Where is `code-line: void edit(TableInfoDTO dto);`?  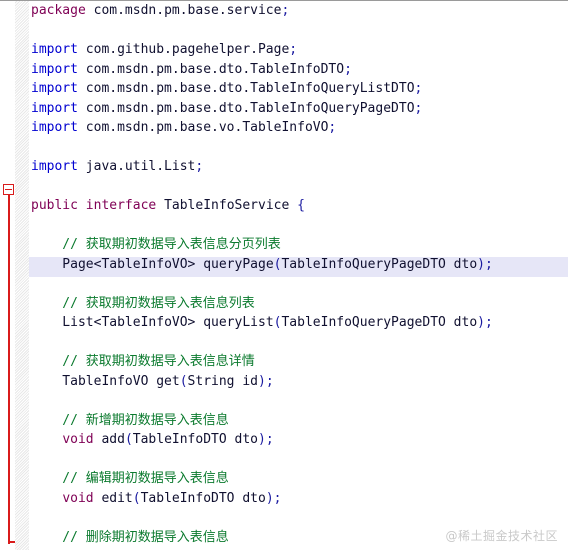 code-line: void edit(TableInfoDTO dto); is located at coordinates (298, 499).